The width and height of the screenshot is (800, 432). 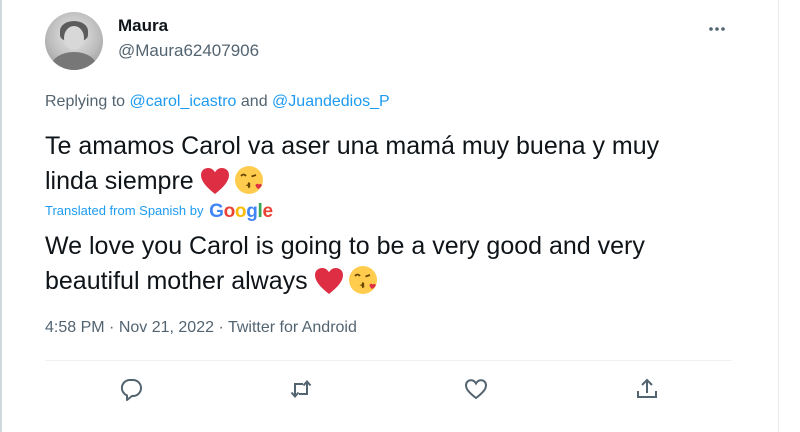 I want to click on like-icon, so click(x=476, y=389).